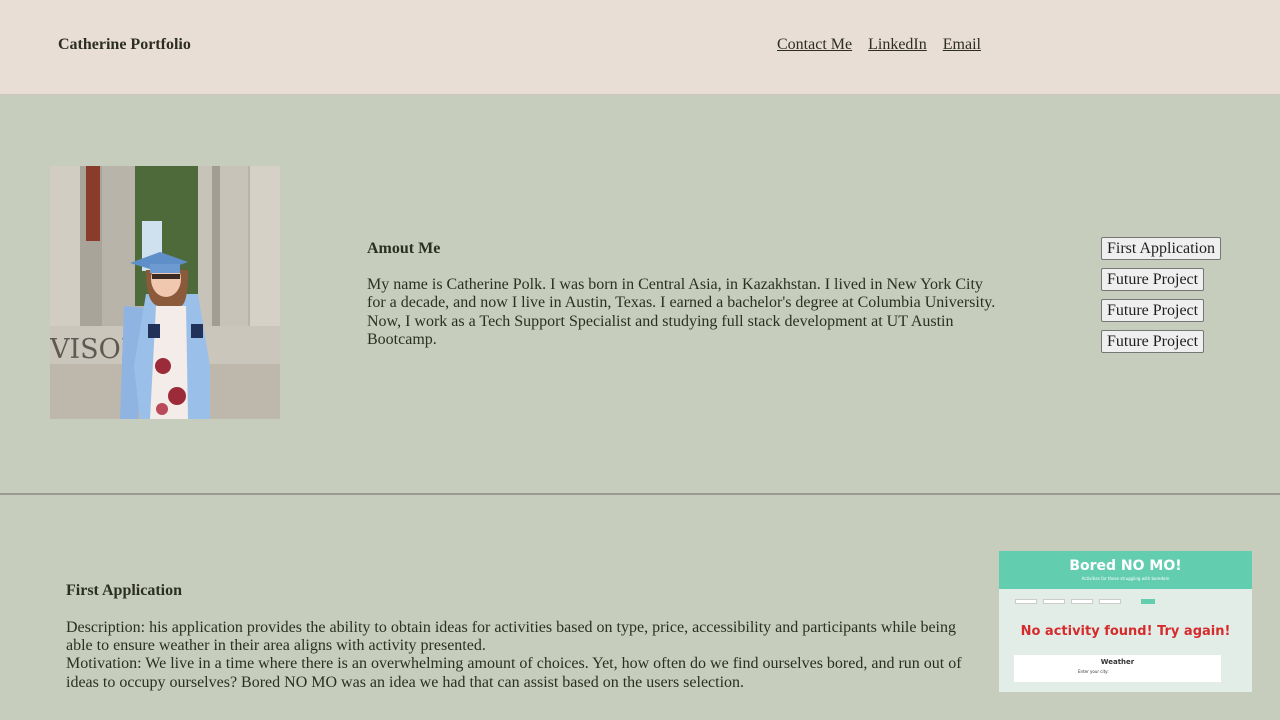 Image resolution: width=1280 pixels, height=720 pixels. Describe the element at coordinates (1117, 662) in the screenshot. I see `screenshot-weather-title: Weather` at that location.